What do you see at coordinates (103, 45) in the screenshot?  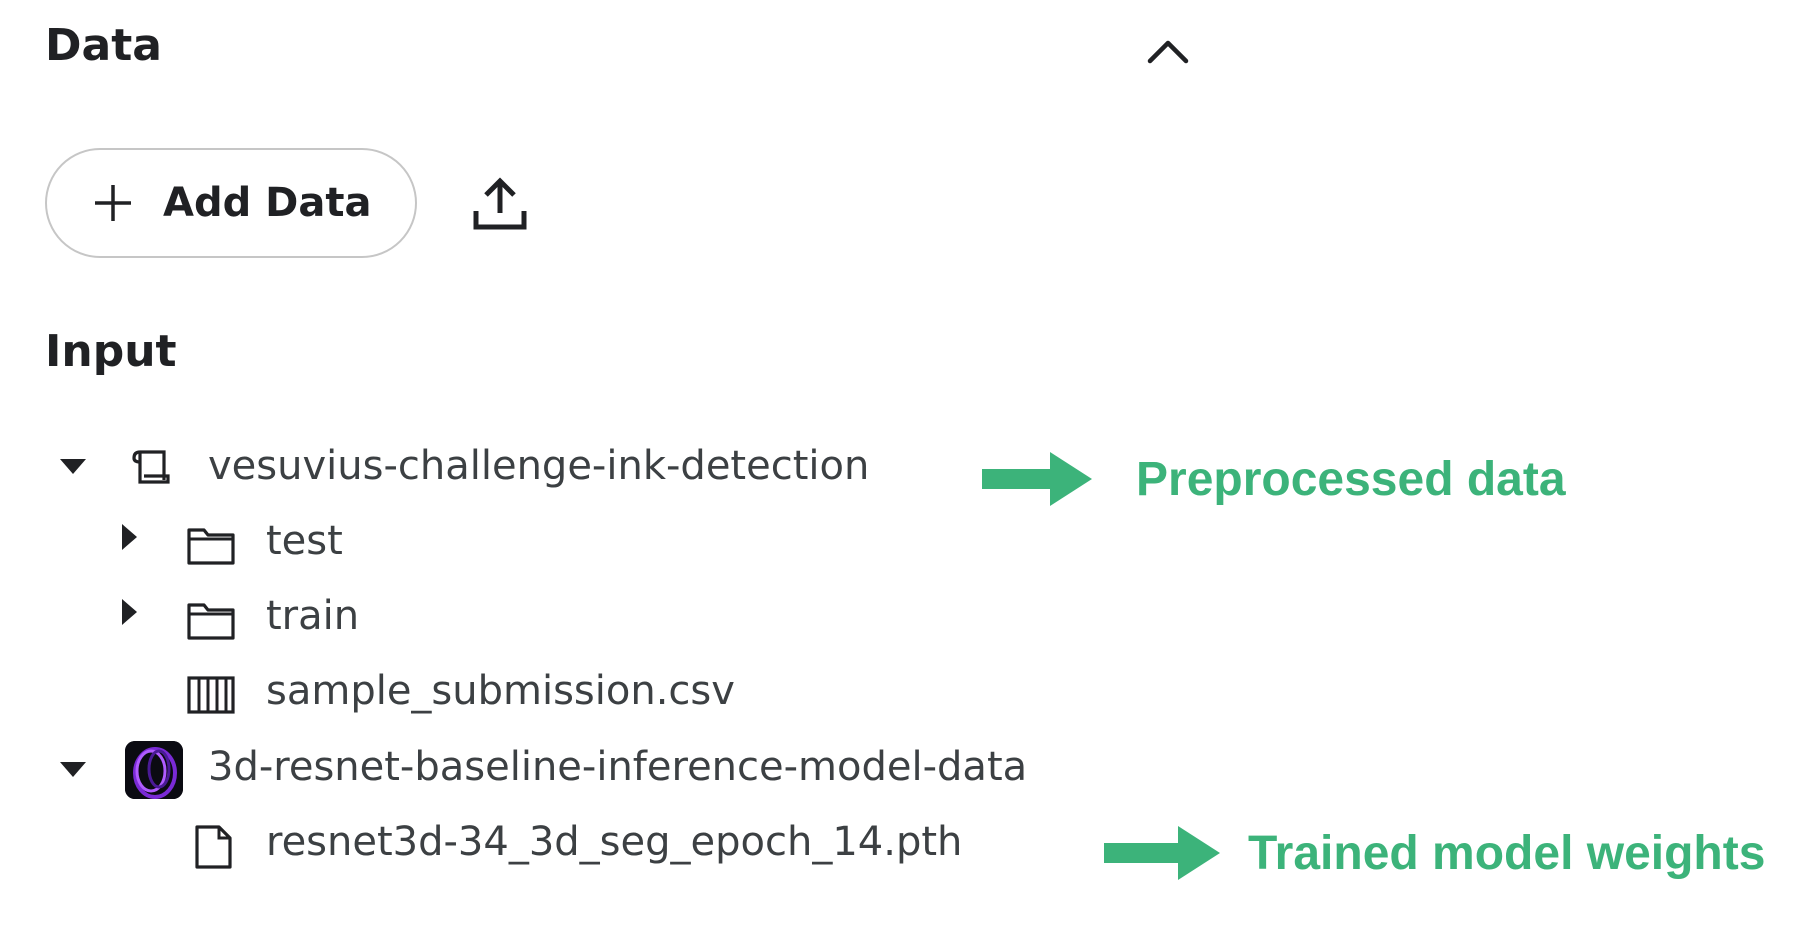 I see `data-panel-title: Data` at bounding box center [103, 45].